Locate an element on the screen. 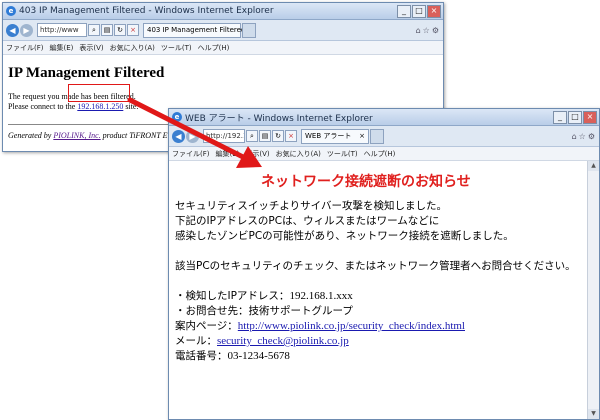 This screenshot has width=600, height=420. page-heading: IP Management Filtered is located at coordinates (86, 73).